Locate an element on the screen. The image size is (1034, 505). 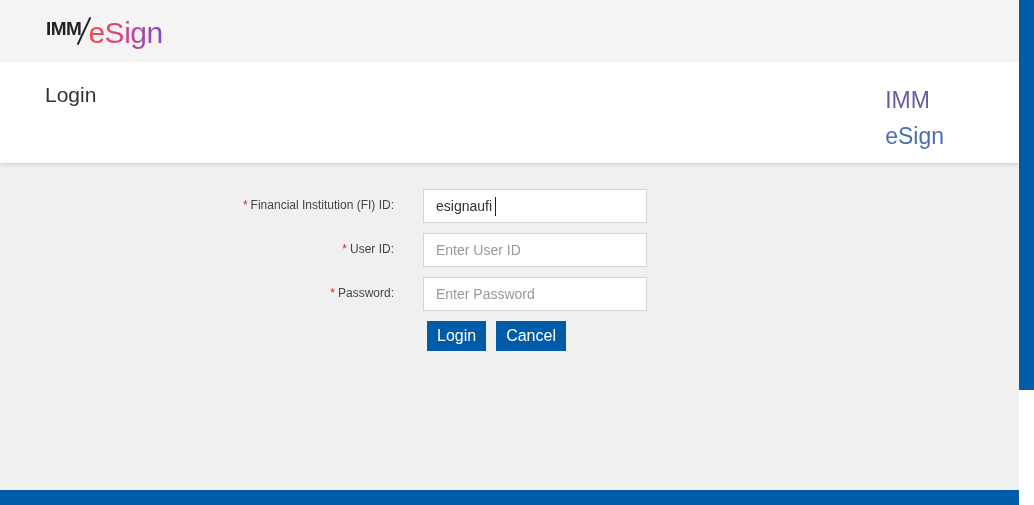
brand-text: eSign is located at coordinates (914, 136).